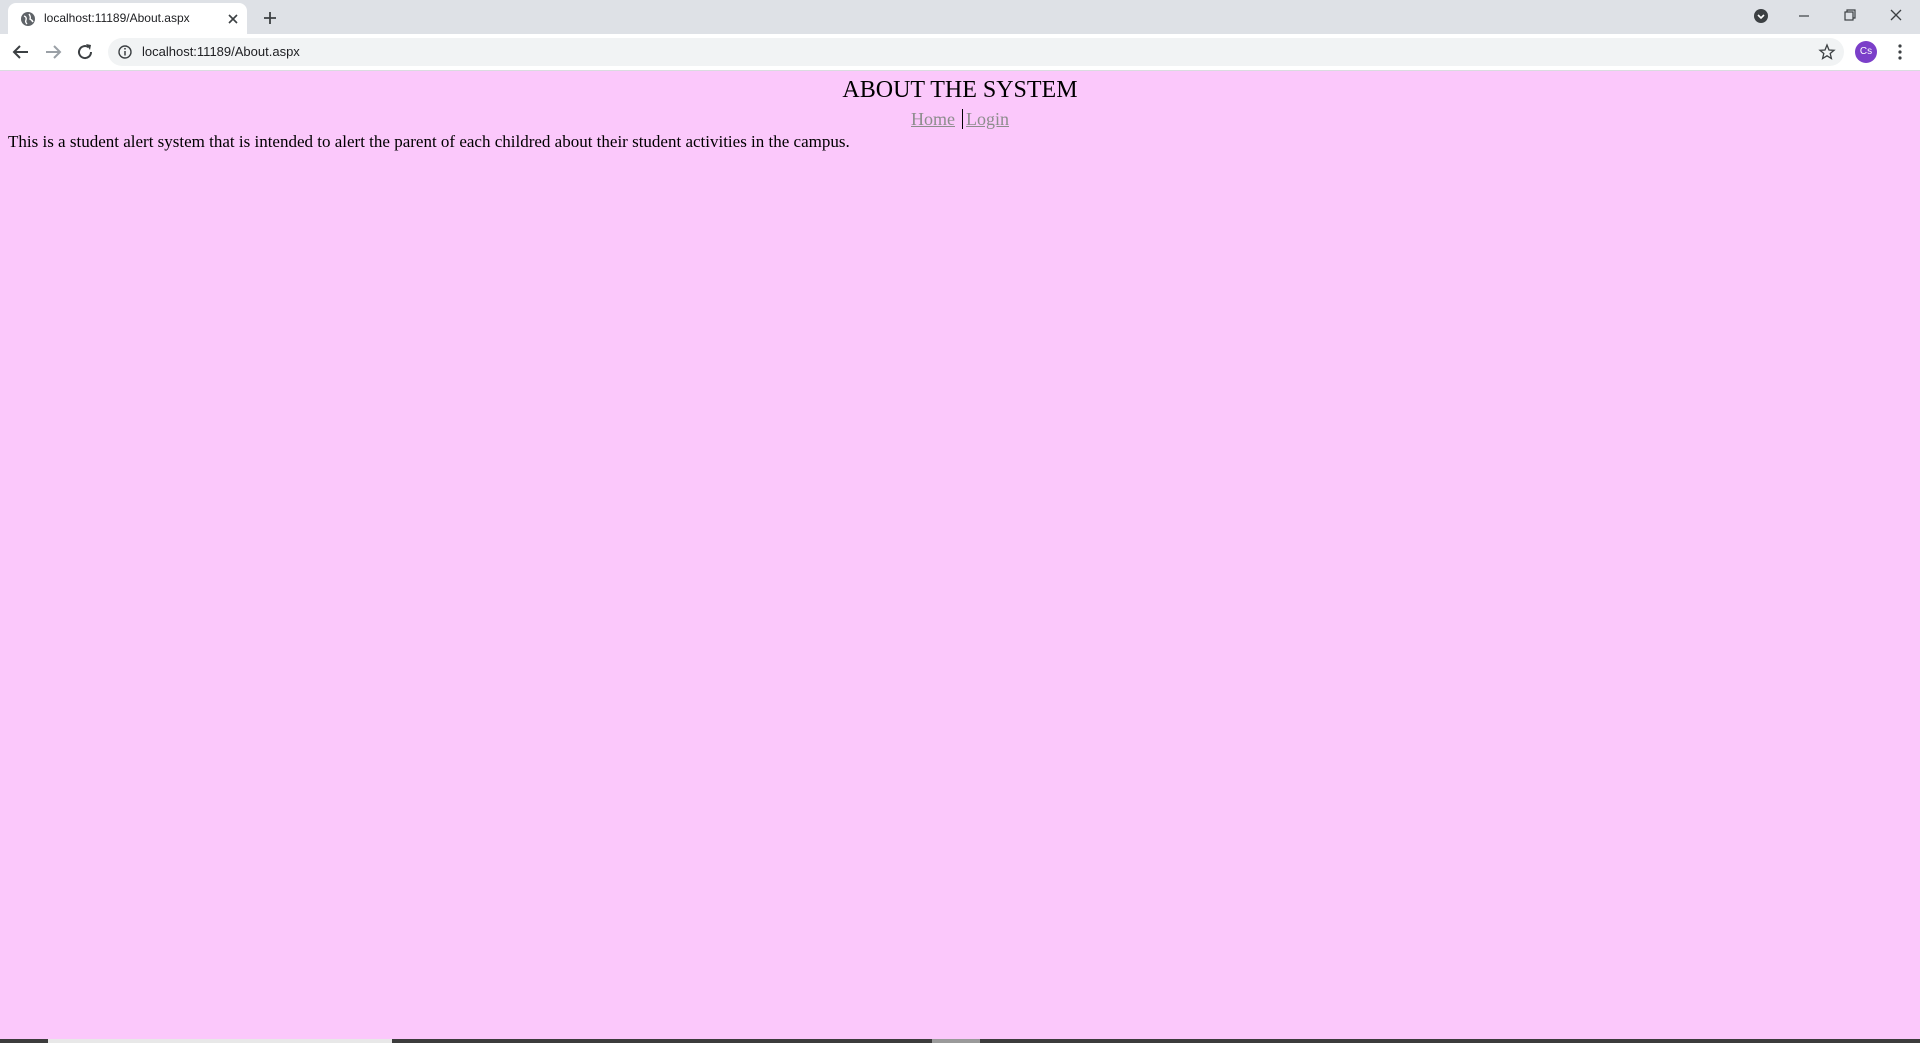 This screenshot has width=1920, height=1043. What do you see at coordinates (1827, 52) in the screenshot?
I see `bookmark-star-icon` at bounding box center [1827, 52].